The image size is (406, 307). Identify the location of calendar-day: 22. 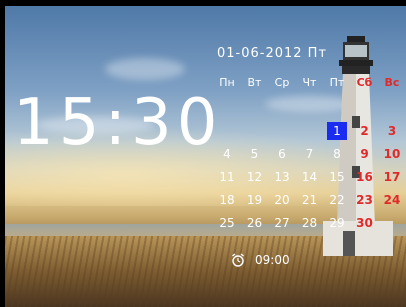
(337, 200).